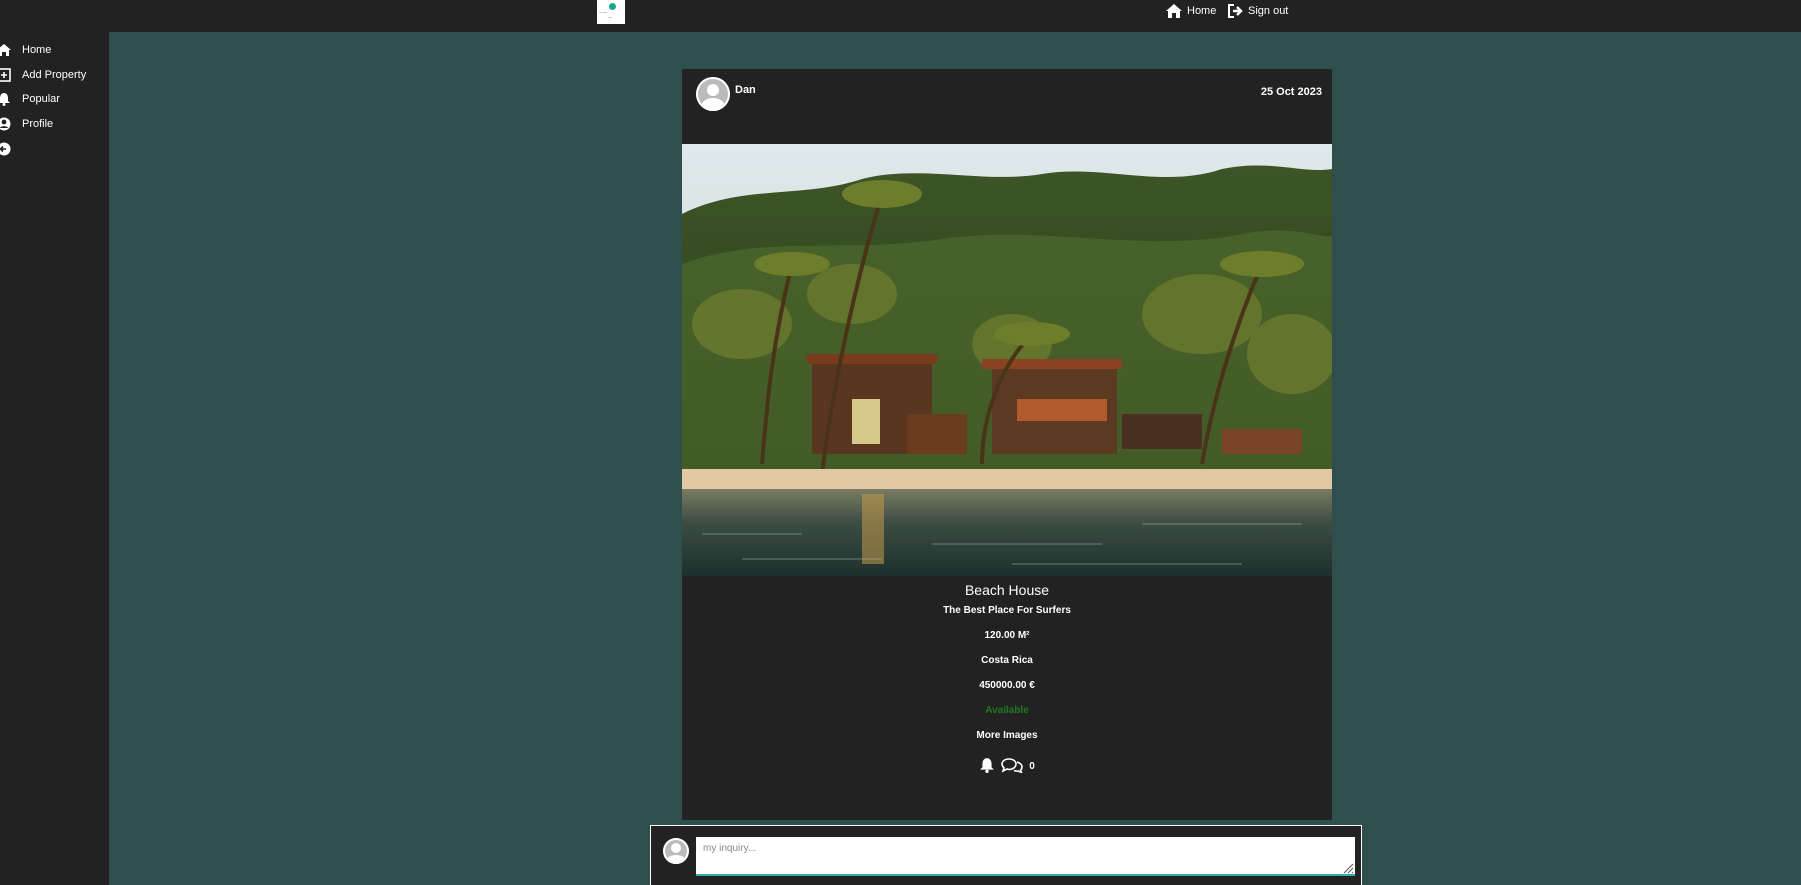 Image resolution: width=1801 pixels, height=885 pixels. I want to click on plus-square-icon, so click(5, 75).